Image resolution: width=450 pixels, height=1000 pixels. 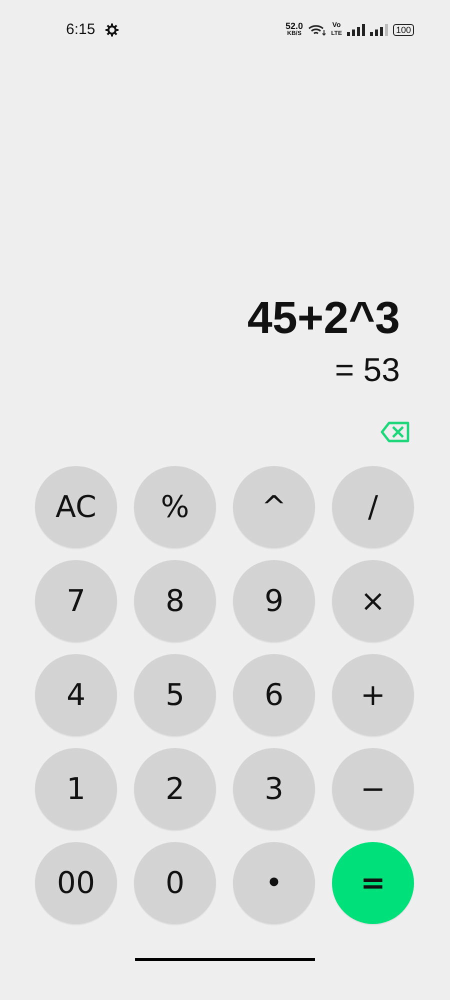 I want to click on expression-text: 45+2^3, so click(x=323, y=318).